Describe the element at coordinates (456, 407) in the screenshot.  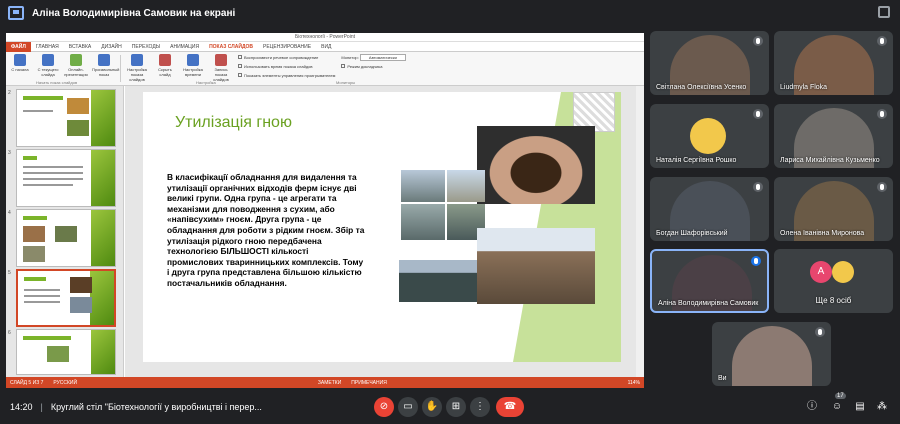
I see `present-button: ⊞` at that location.